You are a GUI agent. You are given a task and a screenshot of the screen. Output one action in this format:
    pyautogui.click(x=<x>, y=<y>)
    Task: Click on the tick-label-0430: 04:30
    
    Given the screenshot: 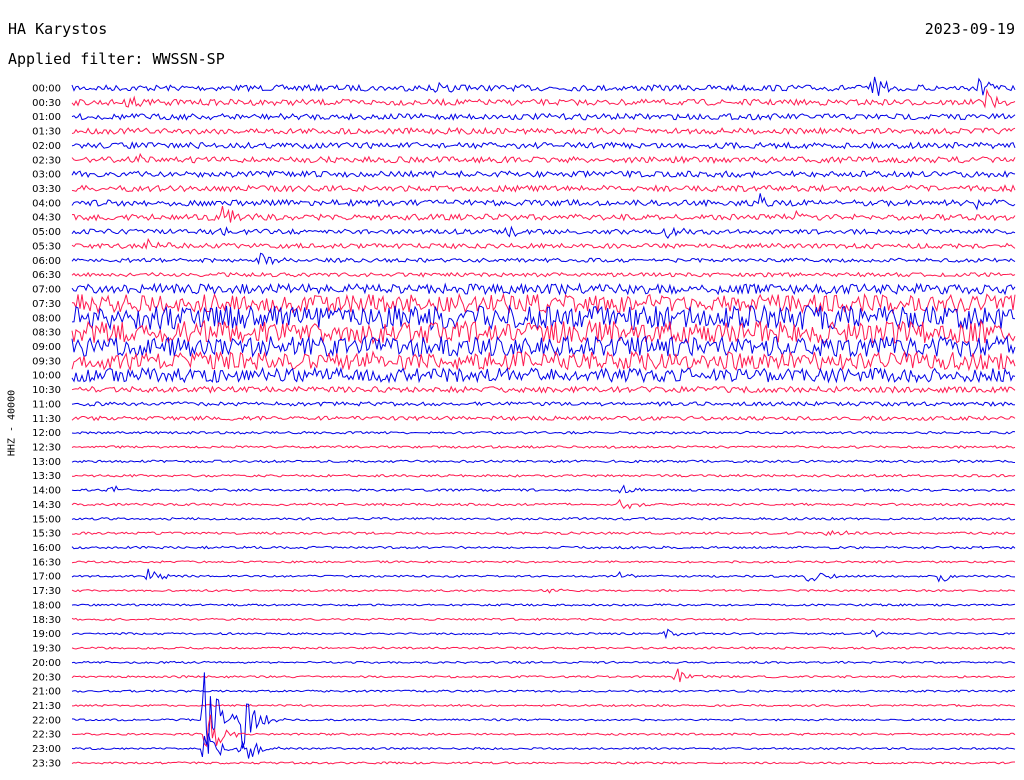 What is the action you would take?
    pyautogui.click(x=46, y=218)
    